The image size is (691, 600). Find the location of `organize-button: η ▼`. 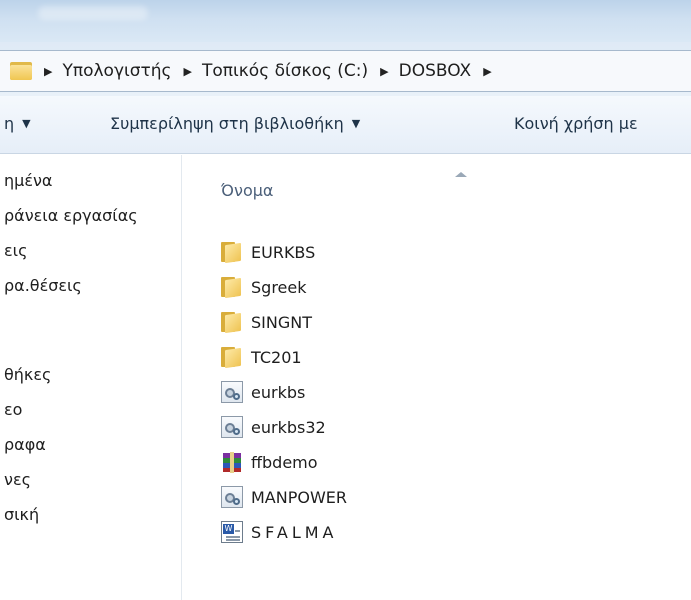

organize-button: η ▼ is located at coordinates (17, 123).